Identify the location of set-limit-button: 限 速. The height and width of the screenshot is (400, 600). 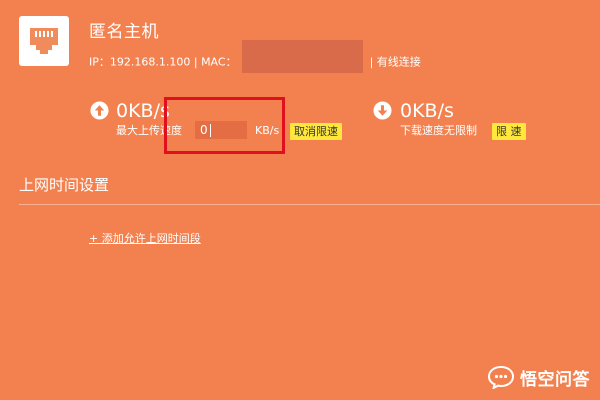
(509, 131).